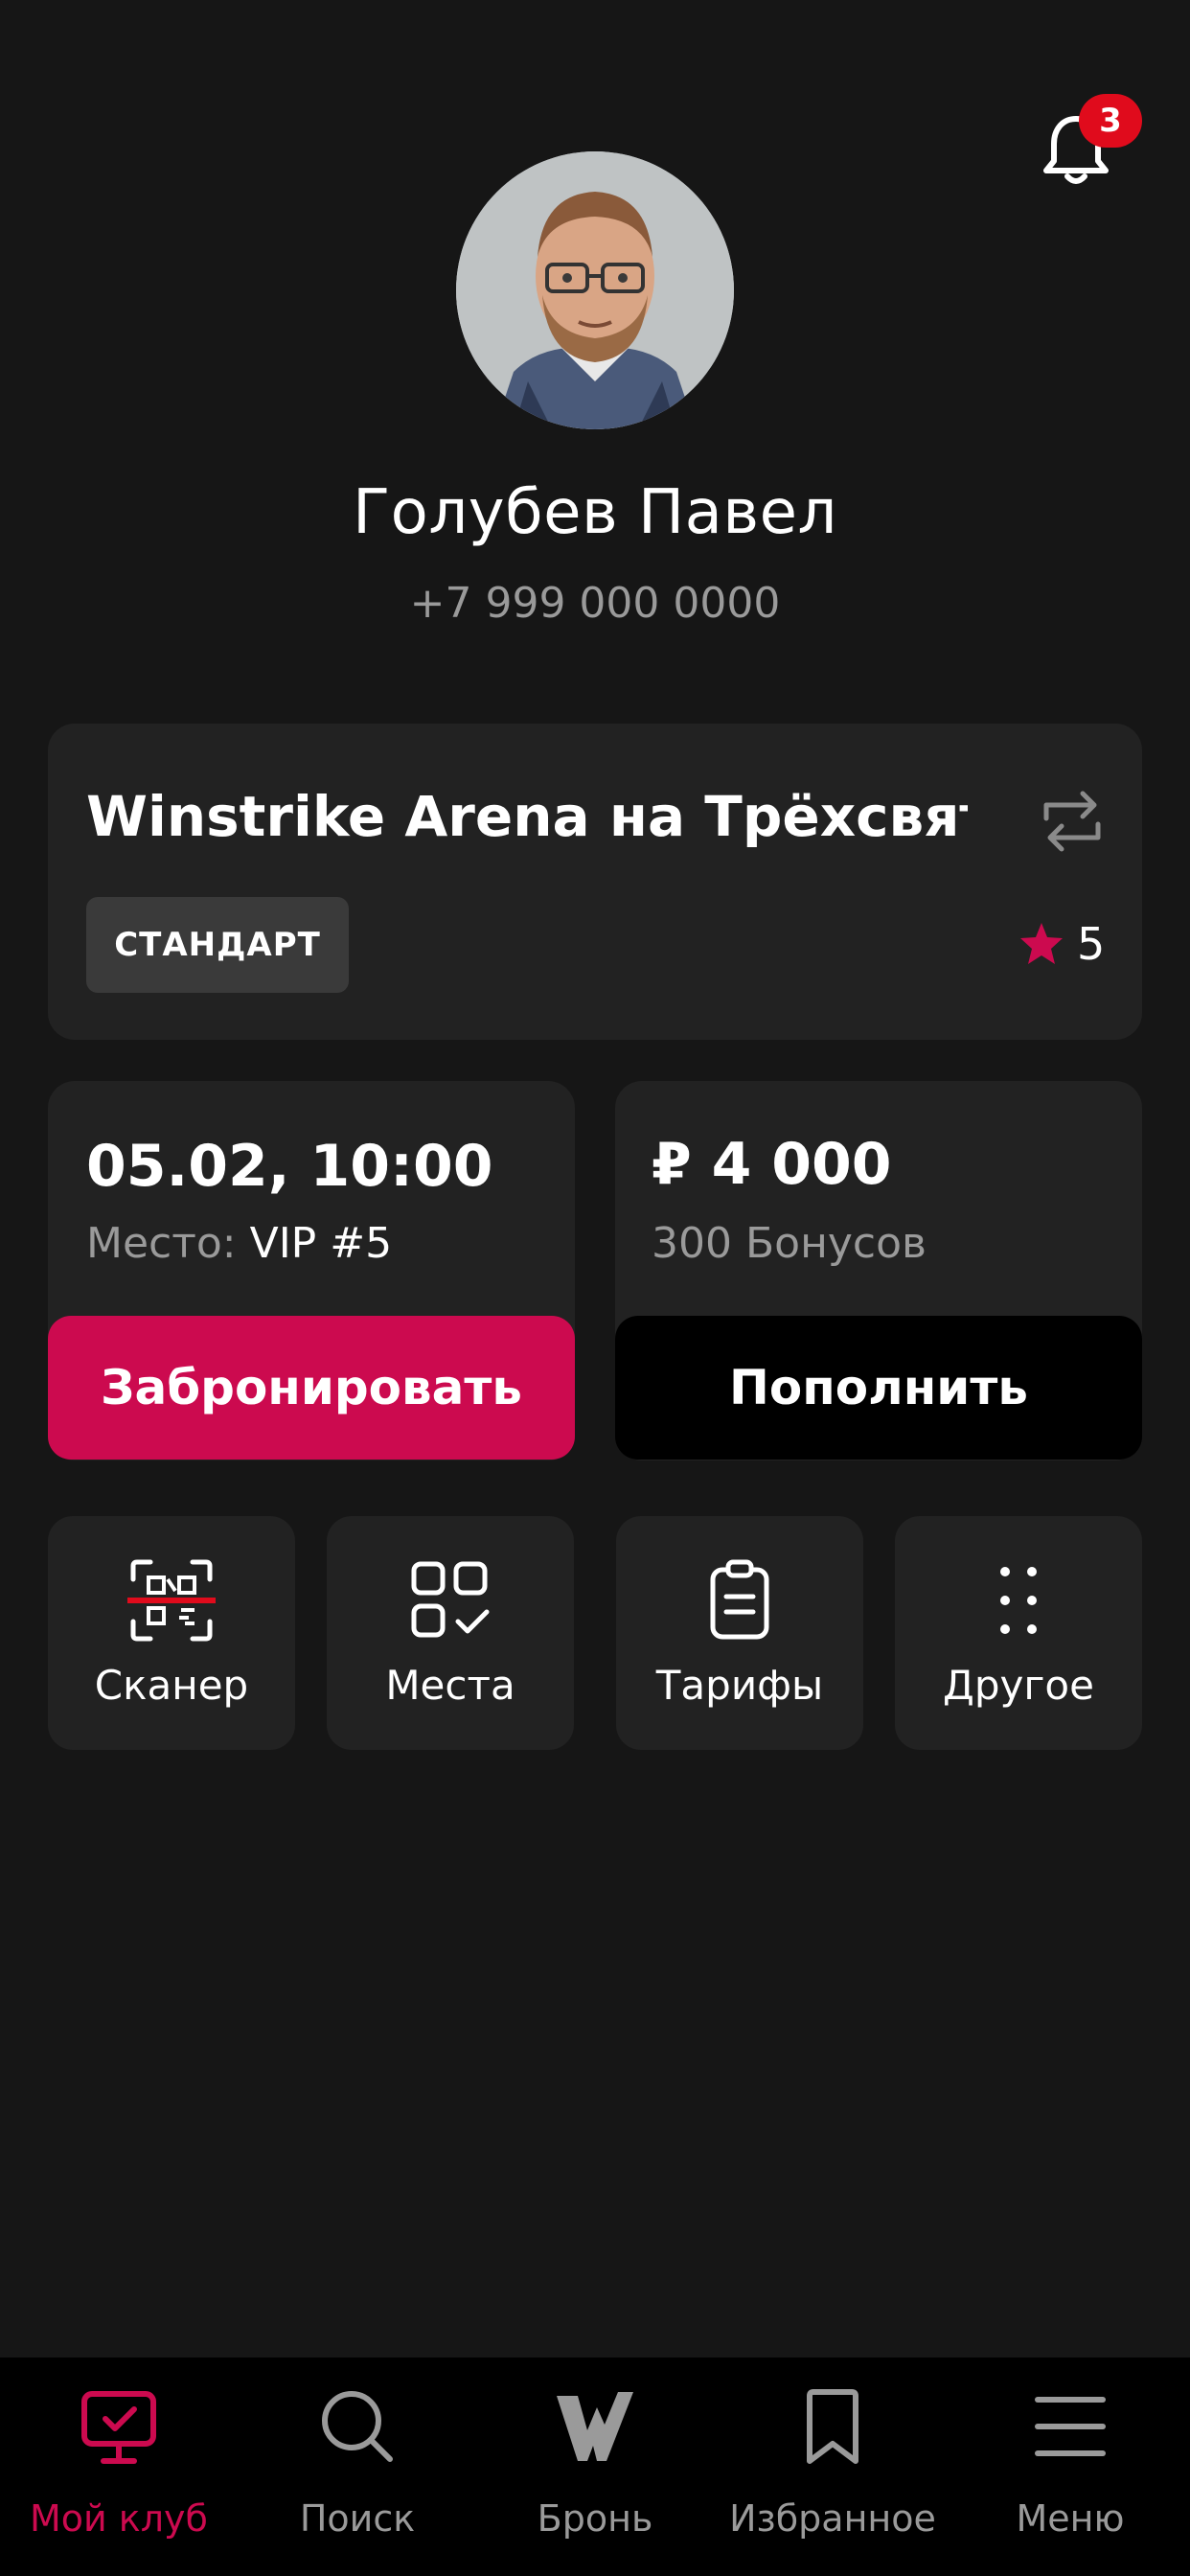  I want to click on nav-label: Избранное, so click(833, 2518).